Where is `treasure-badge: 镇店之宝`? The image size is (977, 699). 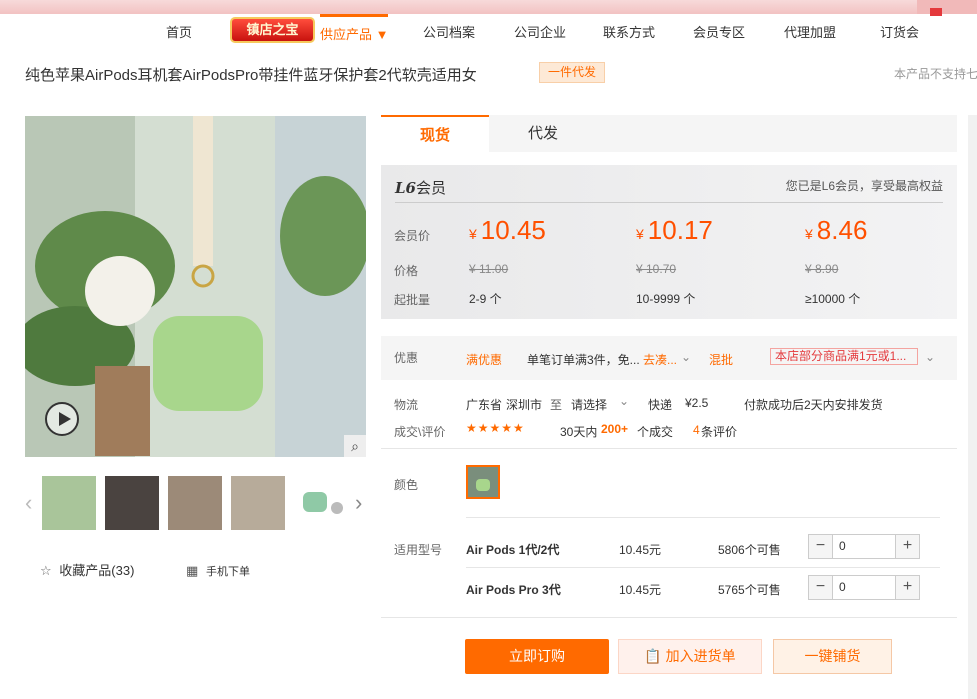
treasure-badge: 镇店之宝 is located at coordinates (272, 30).